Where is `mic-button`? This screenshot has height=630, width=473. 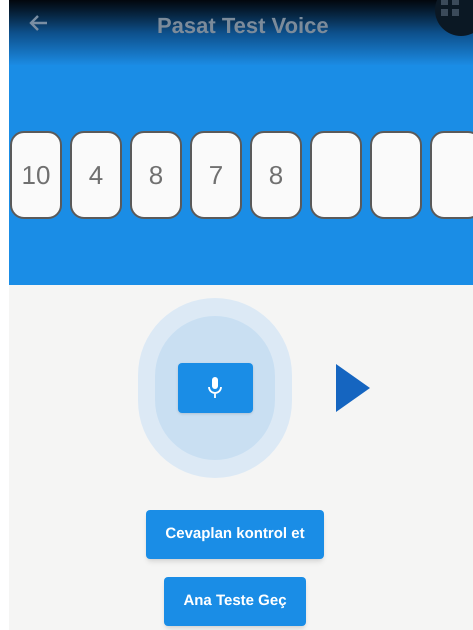
mic-button is located at coordinates (215, 388).